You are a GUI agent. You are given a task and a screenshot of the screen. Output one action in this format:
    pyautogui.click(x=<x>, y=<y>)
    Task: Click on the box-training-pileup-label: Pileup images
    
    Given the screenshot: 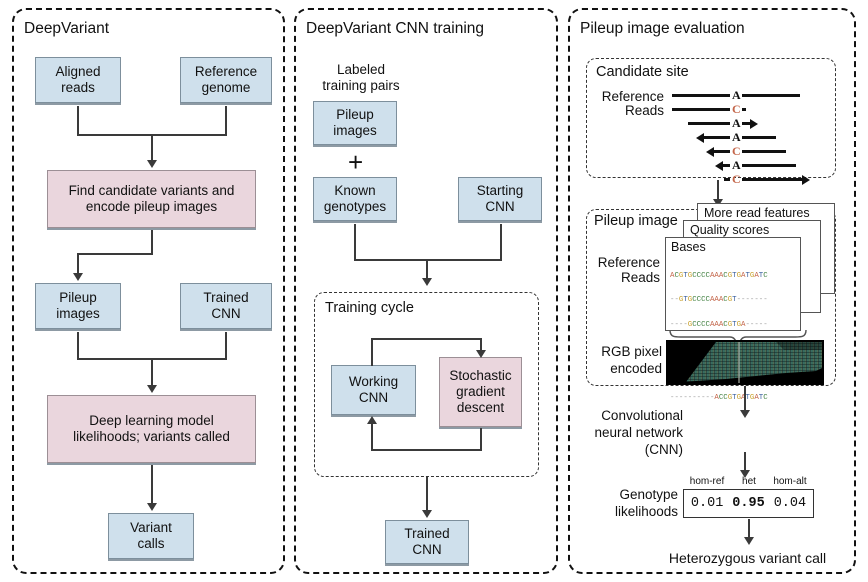 What is the action you would take?
    pyautogui.click(x=355, y=123)
    